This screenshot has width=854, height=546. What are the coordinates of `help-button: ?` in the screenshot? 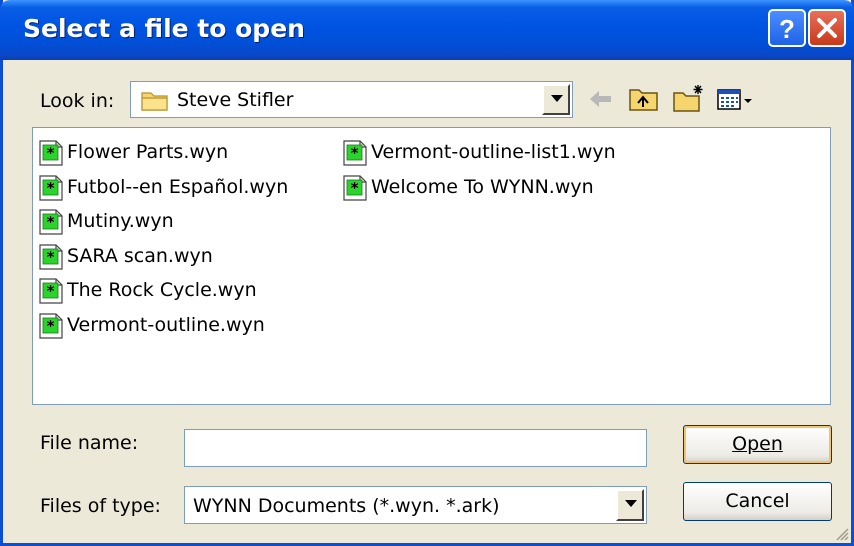 It's located at (787, 28).